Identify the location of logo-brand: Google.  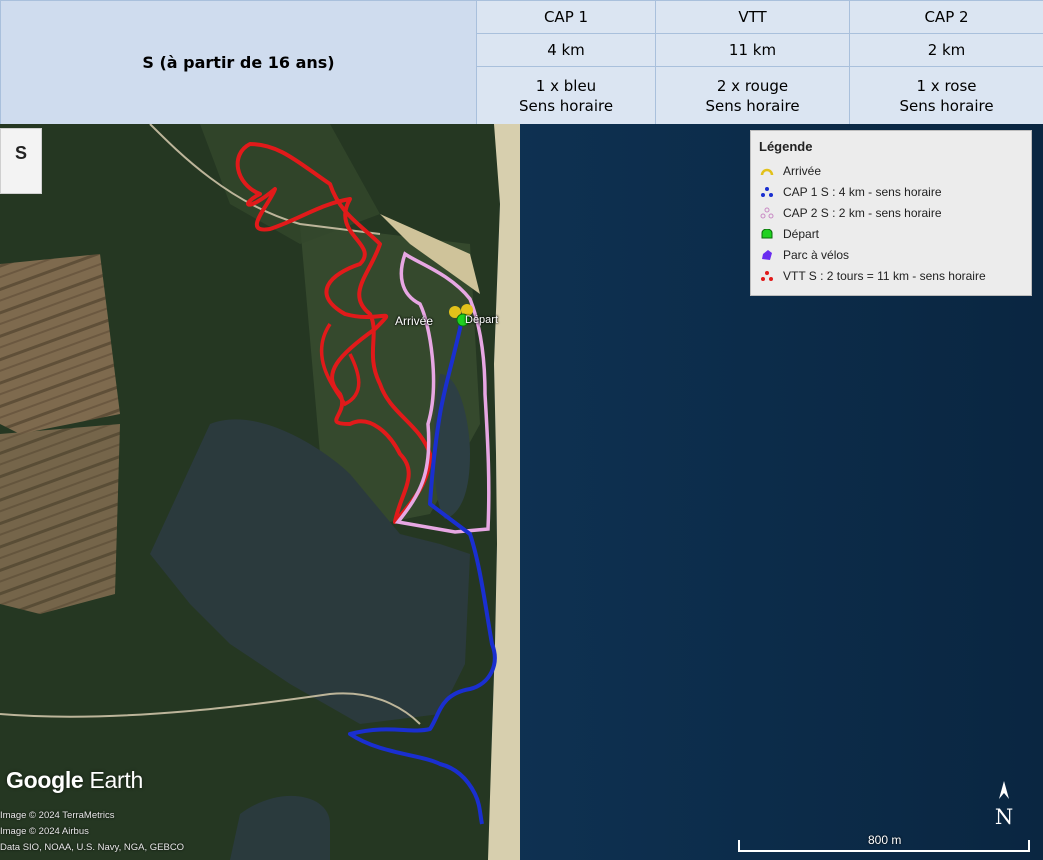
(45, 780).